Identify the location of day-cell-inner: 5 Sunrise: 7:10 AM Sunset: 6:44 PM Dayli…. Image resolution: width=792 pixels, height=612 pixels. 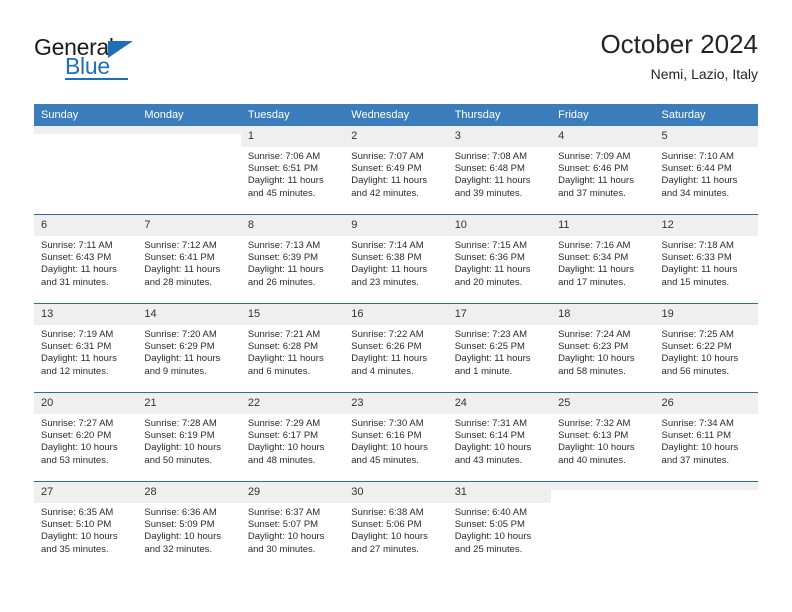
(706, 170).